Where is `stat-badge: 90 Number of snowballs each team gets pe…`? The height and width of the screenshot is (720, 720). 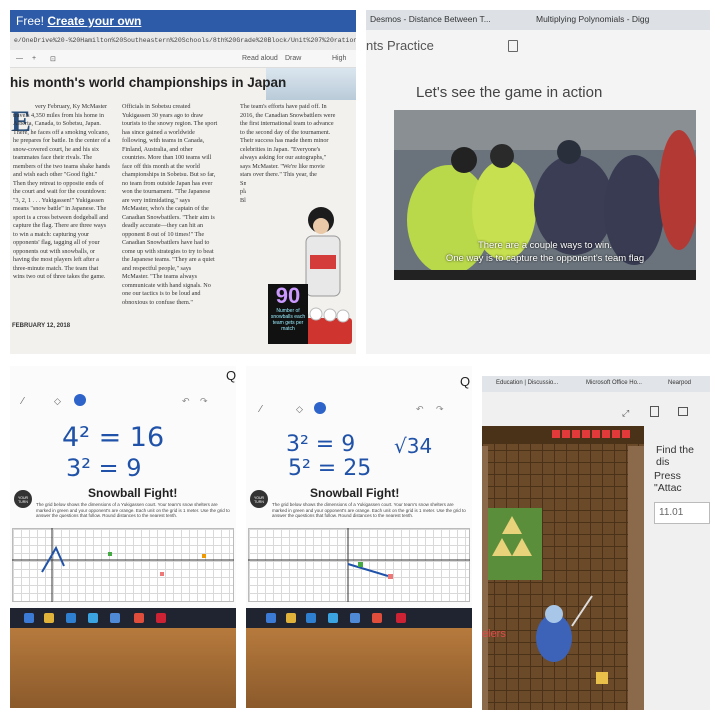
stat-badge: 90 Number of snowballs each team gets pe… is located at coordinates (288, 314).